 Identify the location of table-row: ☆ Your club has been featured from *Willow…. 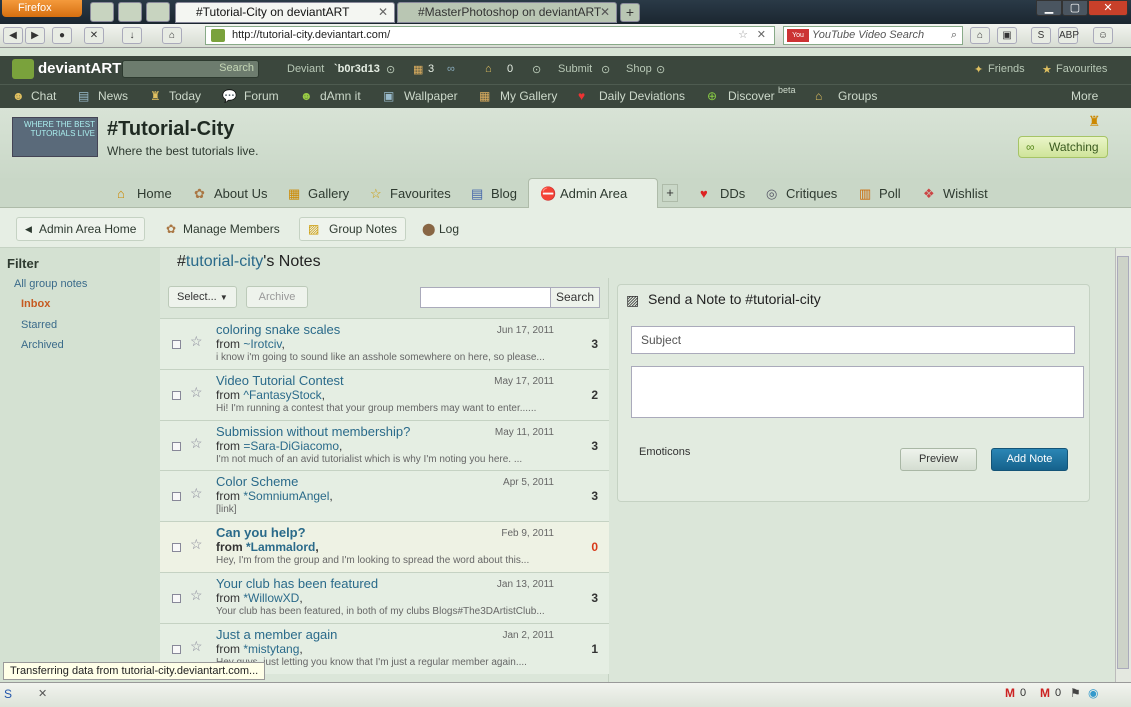
(384, 597).